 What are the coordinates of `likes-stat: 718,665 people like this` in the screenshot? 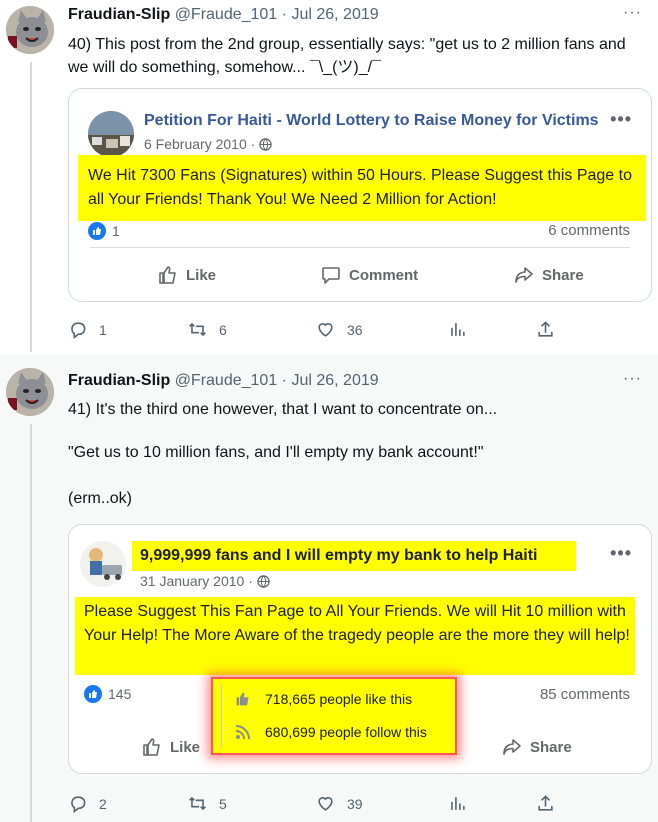 It's located at (323, 699).